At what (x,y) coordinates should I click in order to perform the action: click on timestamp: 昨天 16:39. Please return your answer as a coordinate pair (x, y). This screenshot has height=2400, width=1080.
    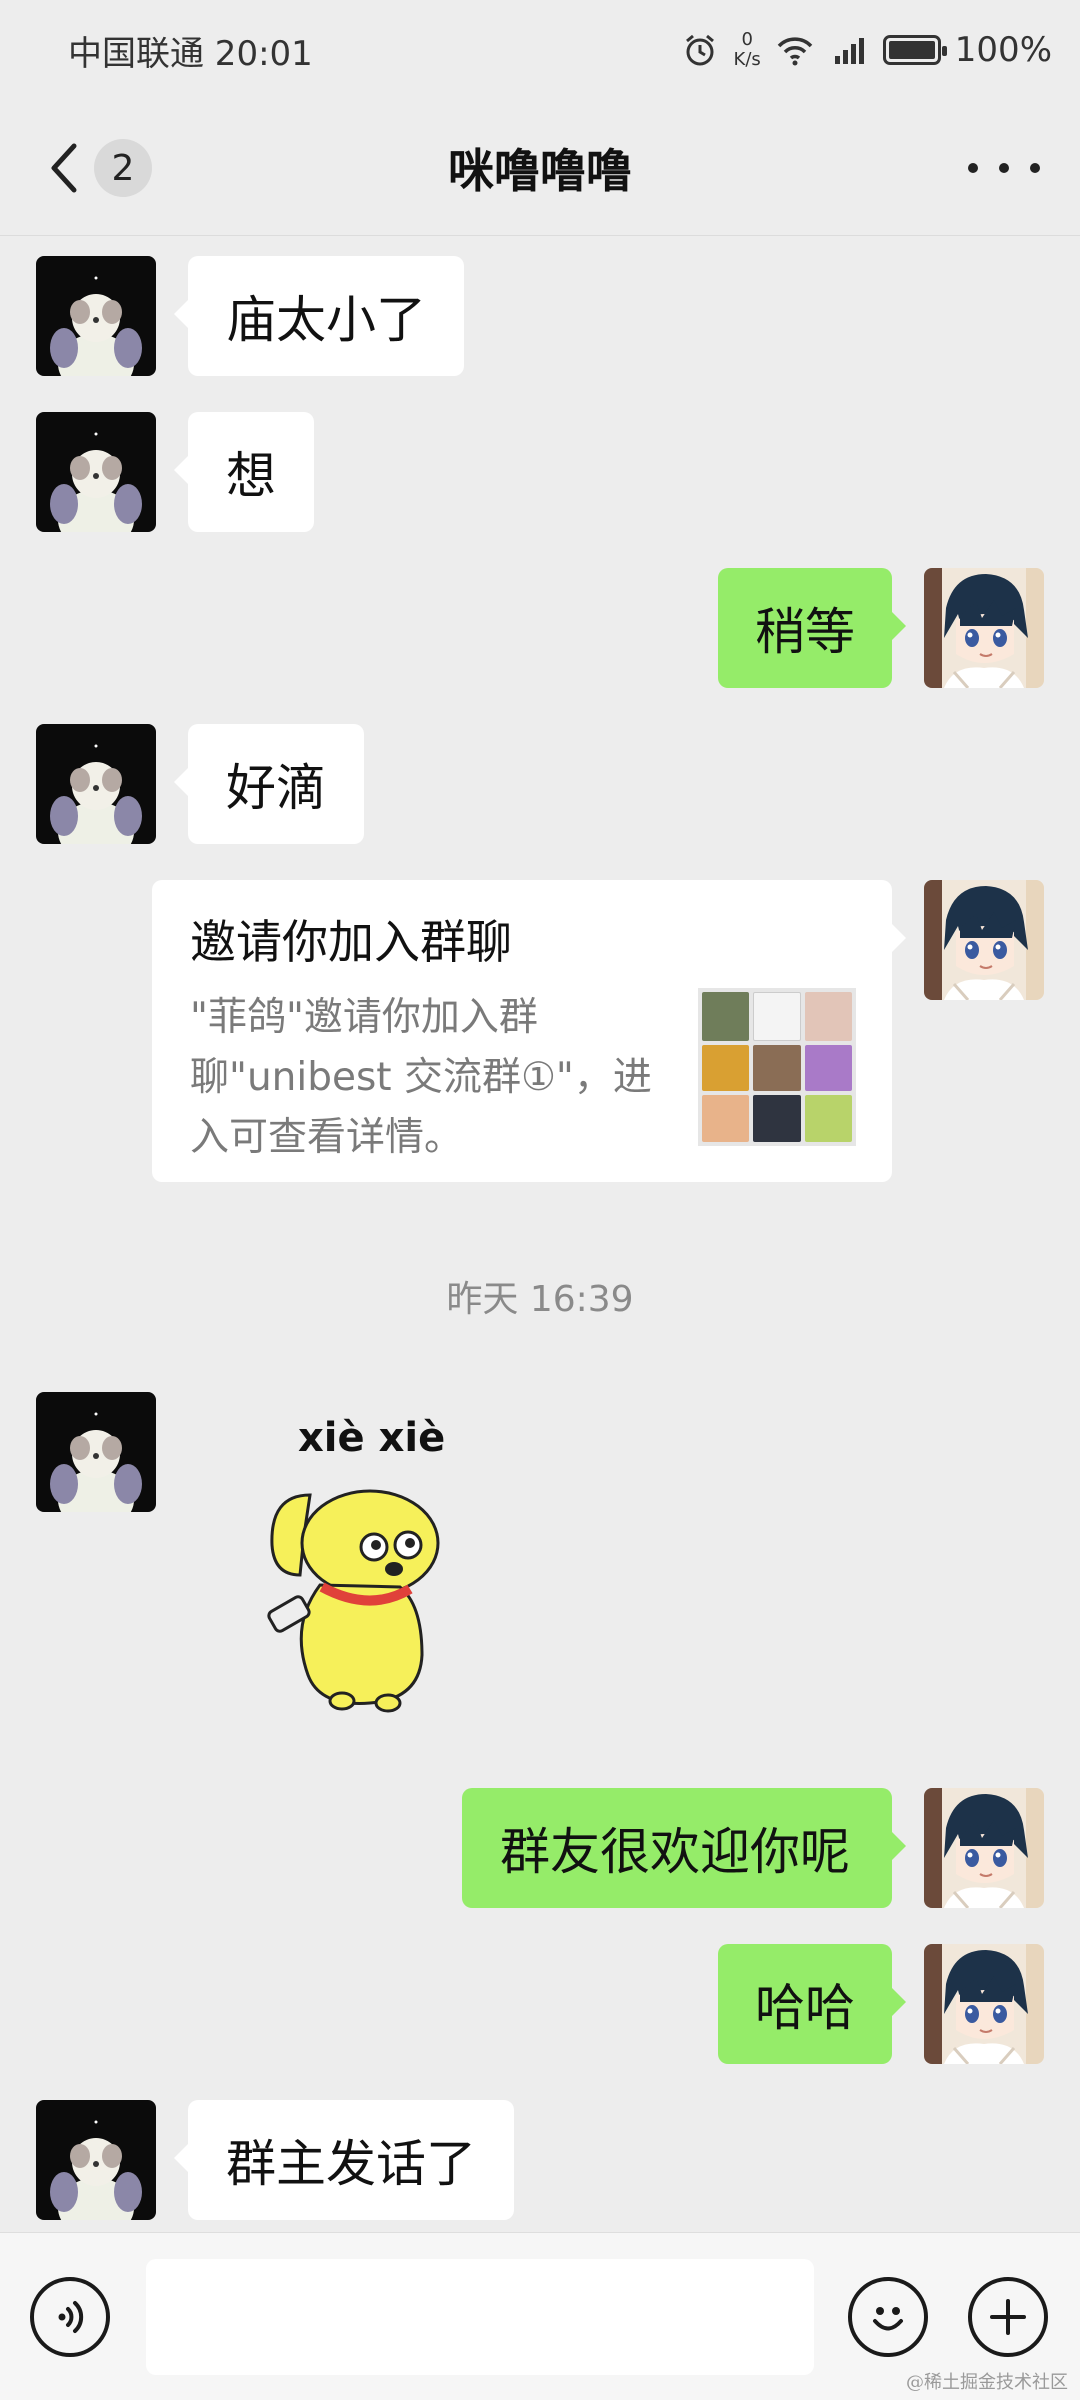
    Looking at the image, I should click on (540, 1299).